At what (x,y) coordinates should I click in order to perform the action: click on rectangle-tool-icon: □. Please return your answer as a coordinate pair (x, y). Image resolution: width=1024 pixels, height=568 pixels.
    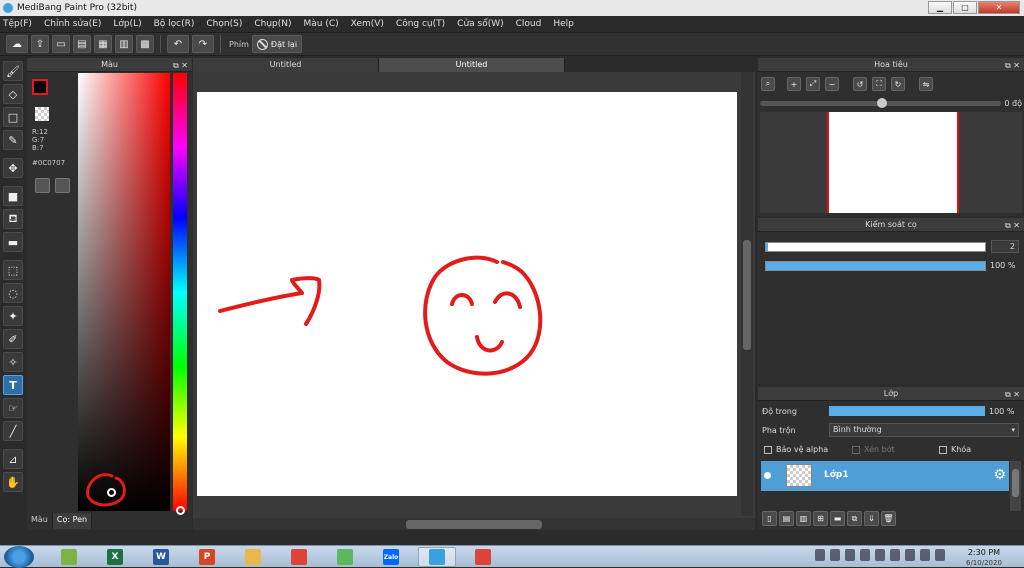
    Looking at the image, I should click on (13, 117).